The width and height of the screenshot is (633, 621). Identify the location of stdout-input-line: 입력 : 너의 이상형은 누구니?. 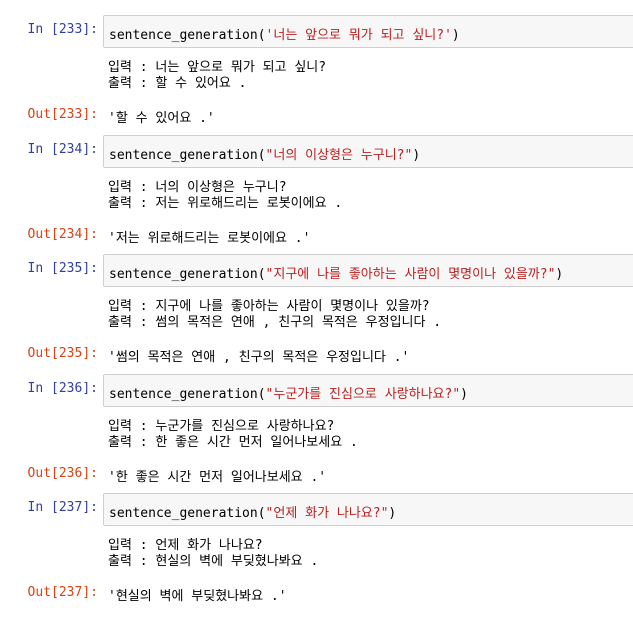
(197, 187).